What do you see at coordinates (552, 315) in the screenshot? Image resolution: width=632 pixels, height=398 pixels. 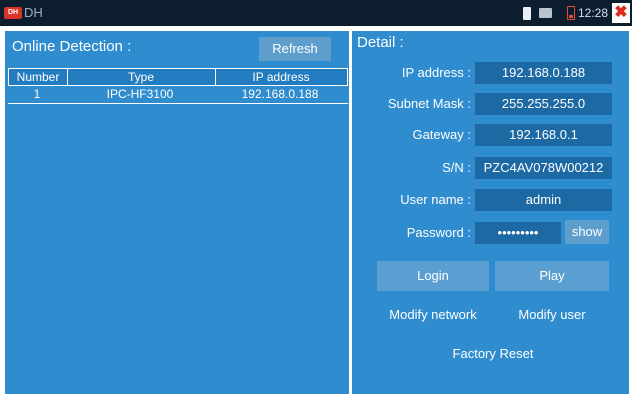 I see `modify-user-button: Modify user` at bounding box center [552, 315].